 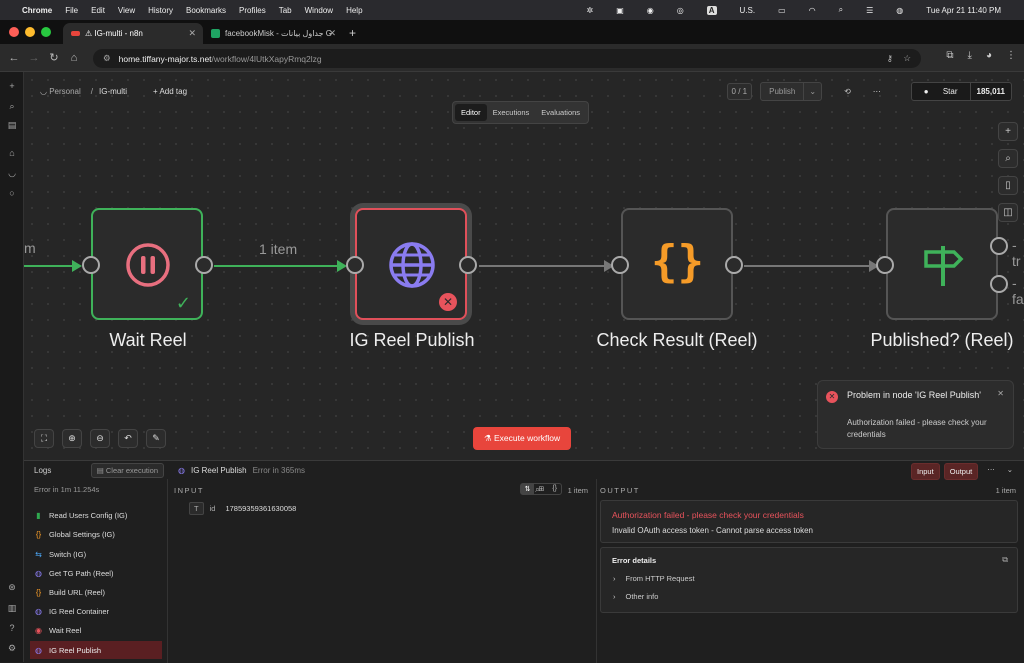 I want to click on user-icon: ◡, so click(x=12, y=173).